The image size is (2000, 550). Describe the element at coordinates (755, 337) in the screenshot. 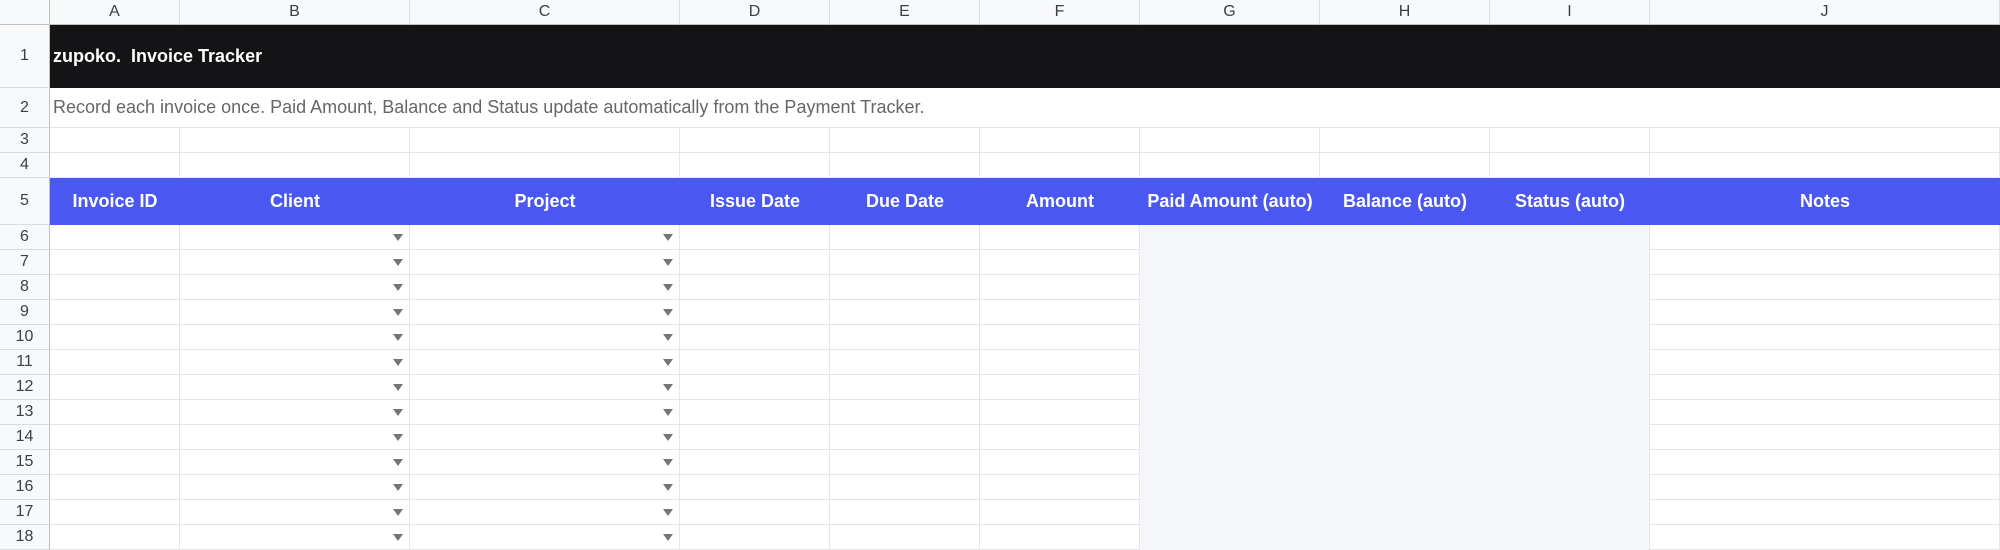

I see `cell-d10` at that location.